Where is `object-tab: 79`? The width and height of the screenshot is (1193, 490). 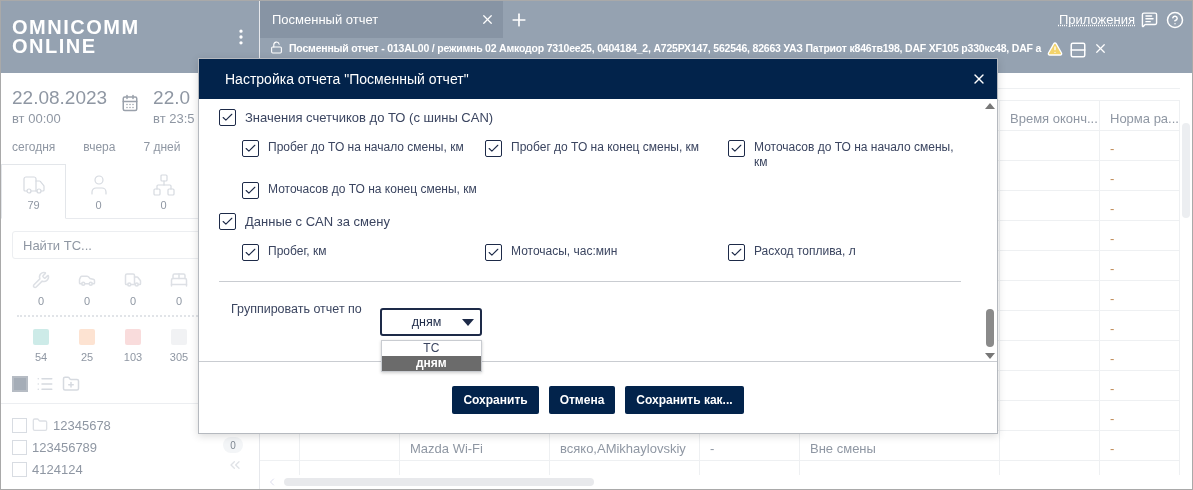
object-tab: 79 is located at coordinates (33, 191).